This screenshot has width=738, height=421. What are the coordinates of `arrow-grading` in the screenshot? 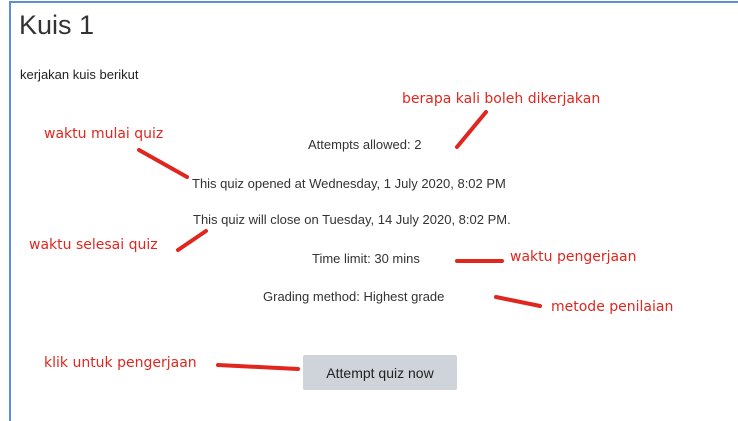 It's located at (518, 301).